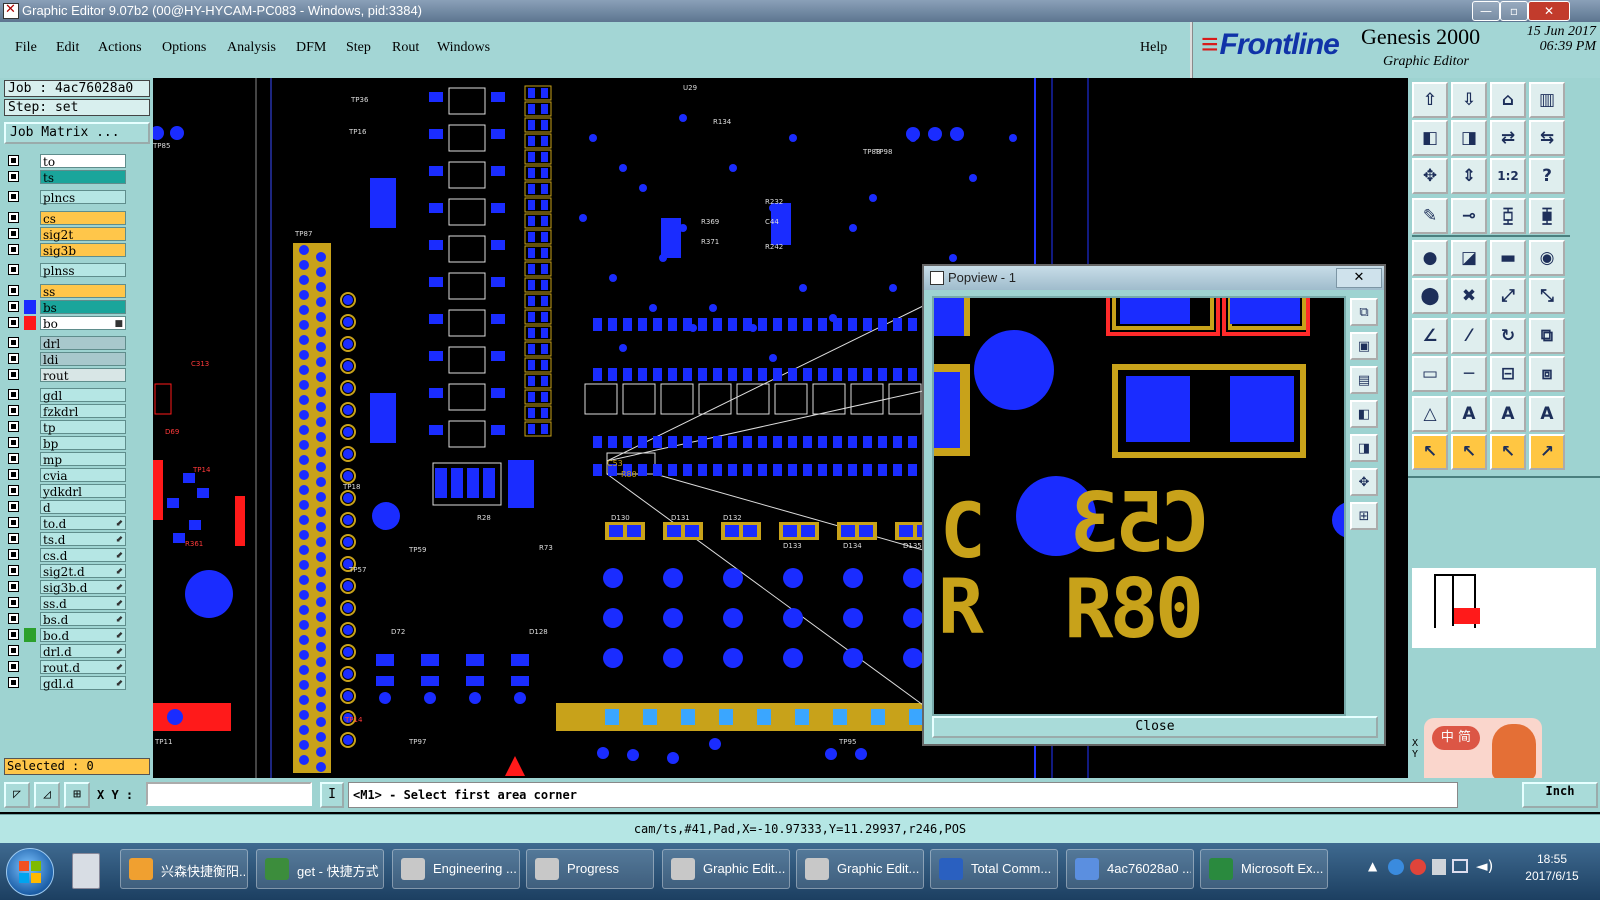 This screenshot has width=1600, height=900. What do you see at coordinates (1469, 138) in the screenshot?
I see `pan-right-icon: ◨` at bounding box center [1469, 138].